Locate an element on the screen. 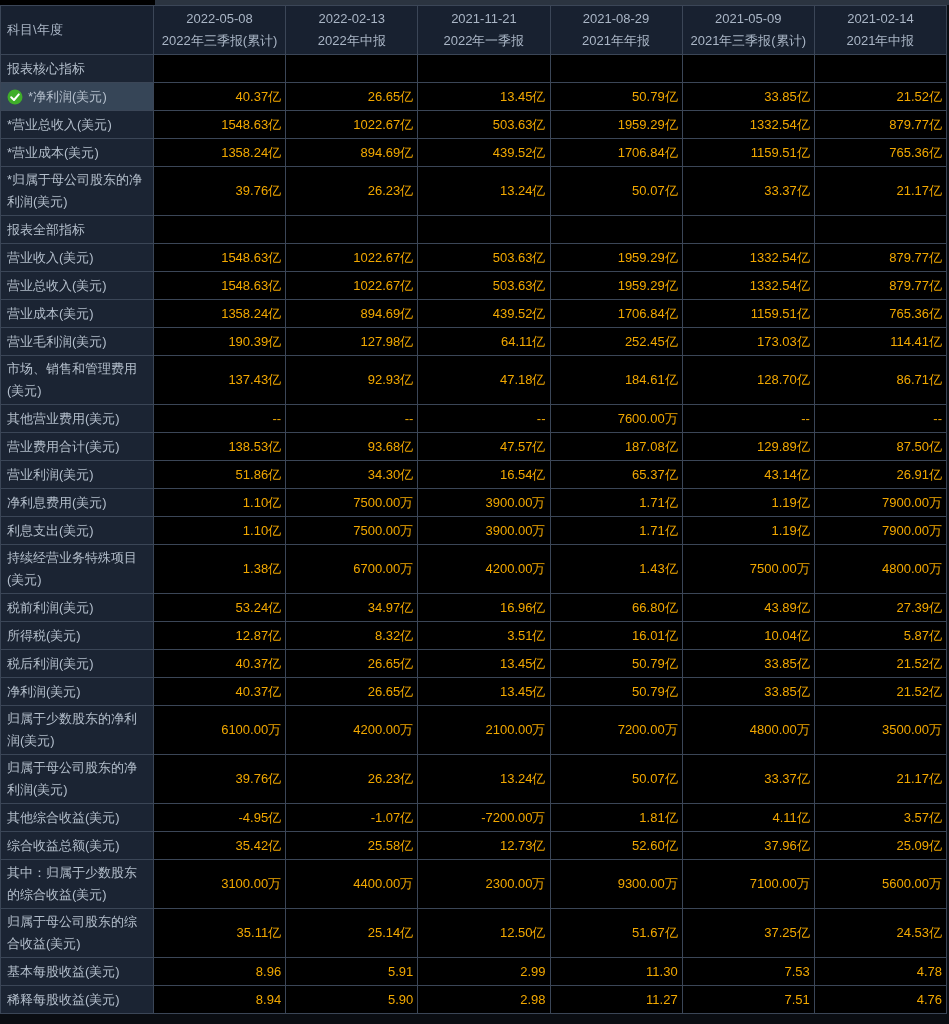 This screenshot has height=1024, width=949. row-label: 归属于母公司股东的净利润(美元) is located at coordinates (77, 779).